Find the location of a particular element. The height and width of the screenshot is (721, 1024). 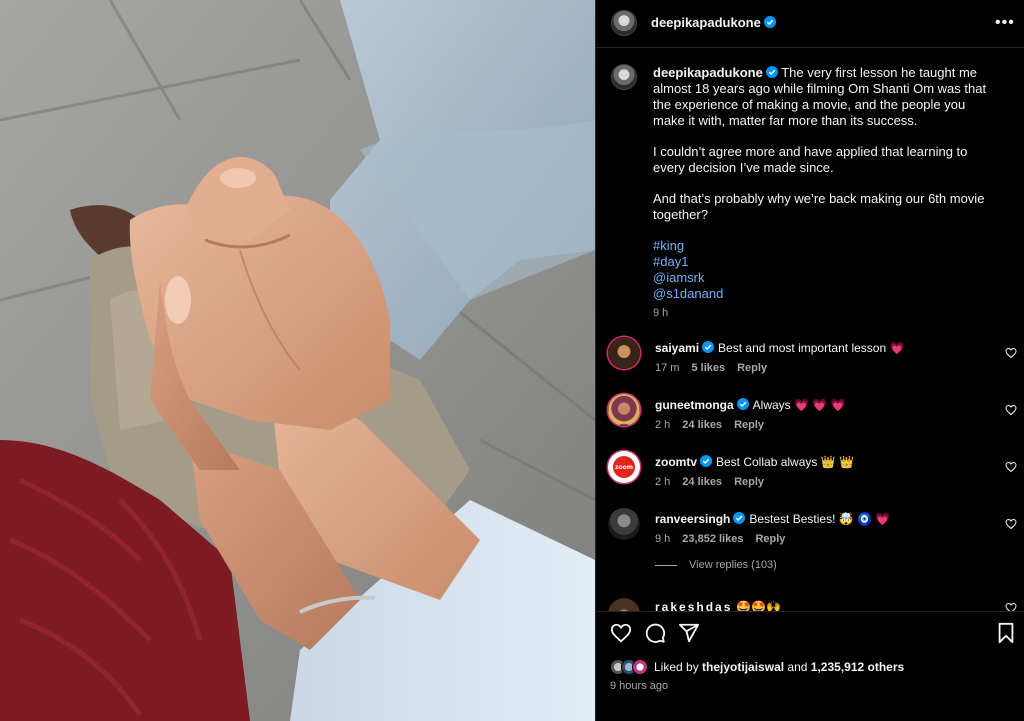

mention-link: @iamsrk is located at coordinates (825, 278).